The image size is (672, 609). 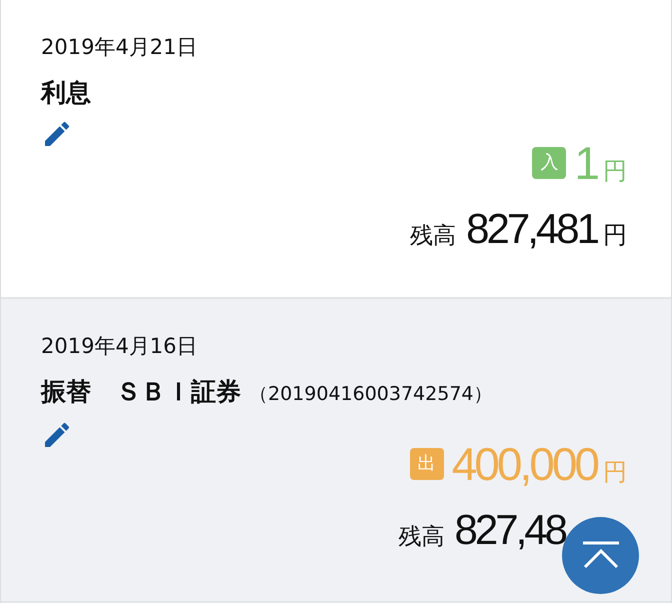 What do you see at coordinates (141, 392) in the screenshot?
I see `transaction-title: 振替 ＳＢＩ証券` at bounding box center [141, 392].